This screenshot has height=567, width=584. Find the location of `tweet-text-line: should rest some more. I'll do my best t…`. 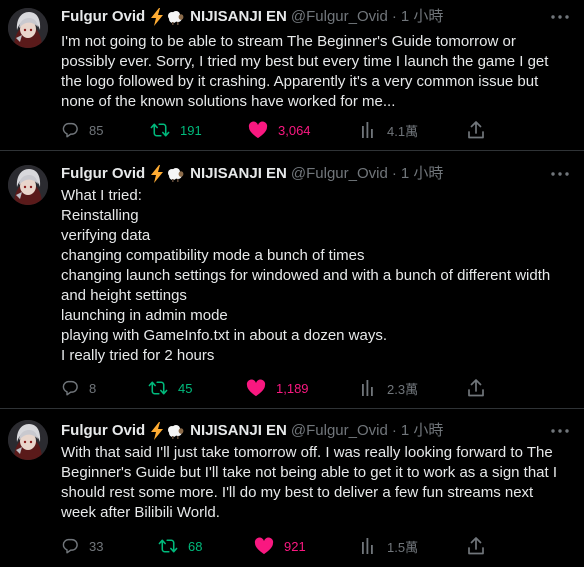

tweet-text-line: should rest some more. I'll do my best t… is located at coordinates (297, 492).